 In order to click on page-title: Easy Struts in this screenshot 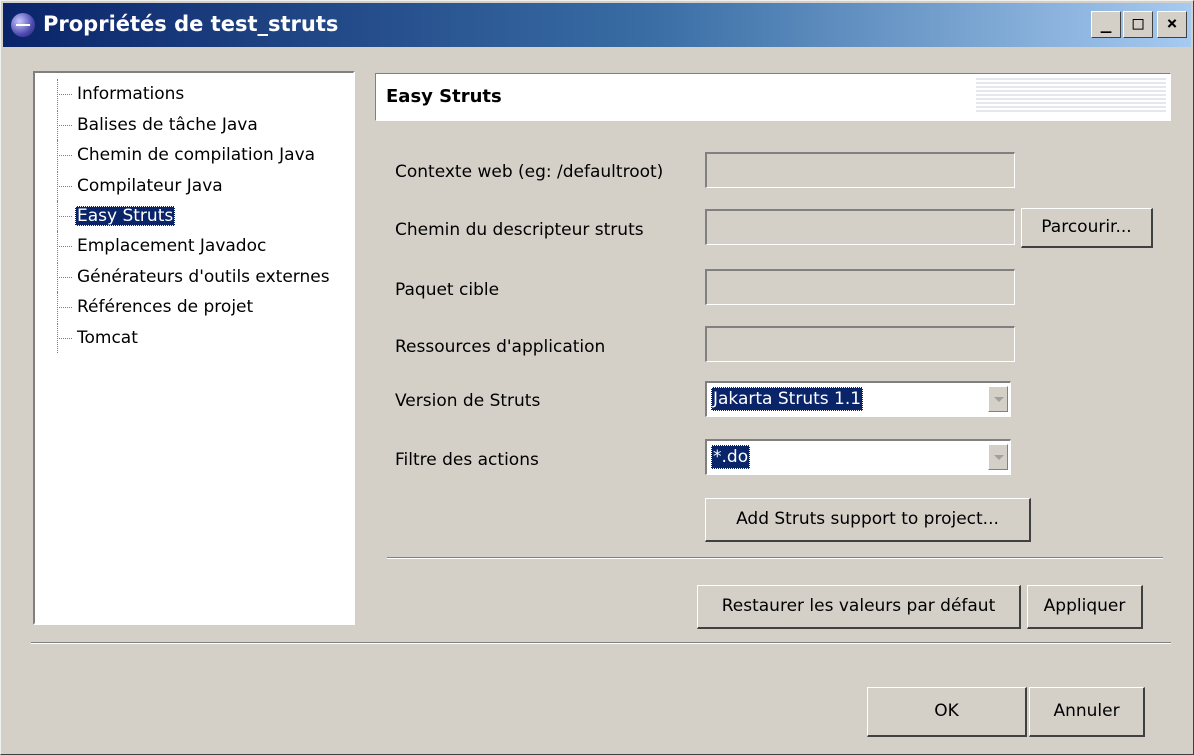, I will do `click(444, 96)`.